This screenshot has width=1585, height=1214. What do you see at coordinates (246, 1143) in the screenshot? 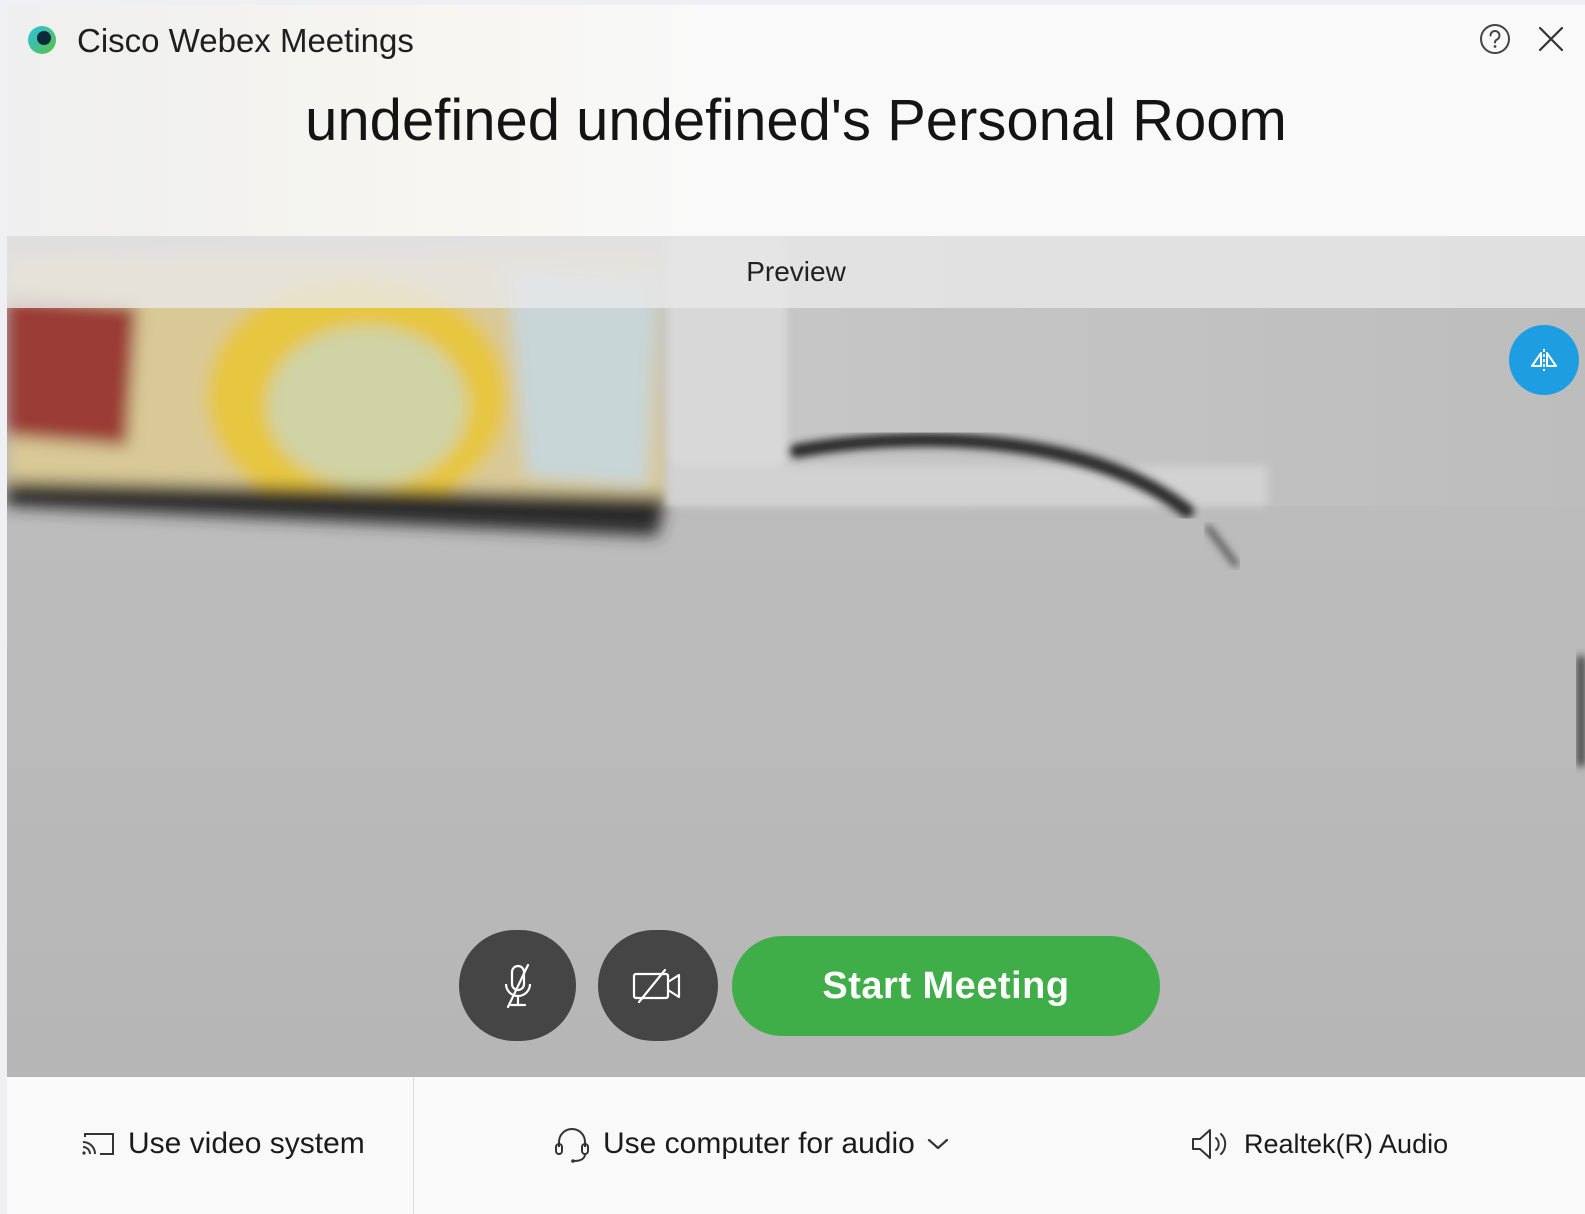
I see `use-video-system-label: Use video system` at bounding box center [246, 1143].